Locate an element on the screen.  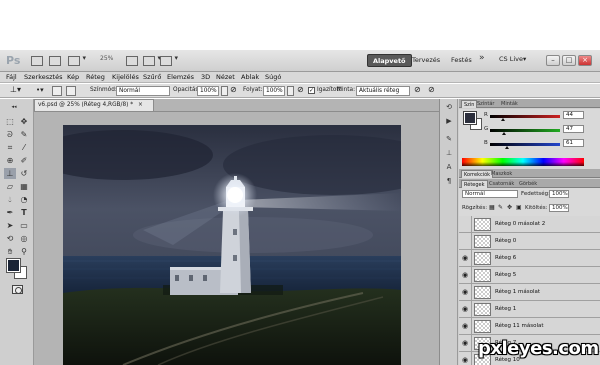
aligned-checkbox: ✓ is located at coordinates (311, 90).